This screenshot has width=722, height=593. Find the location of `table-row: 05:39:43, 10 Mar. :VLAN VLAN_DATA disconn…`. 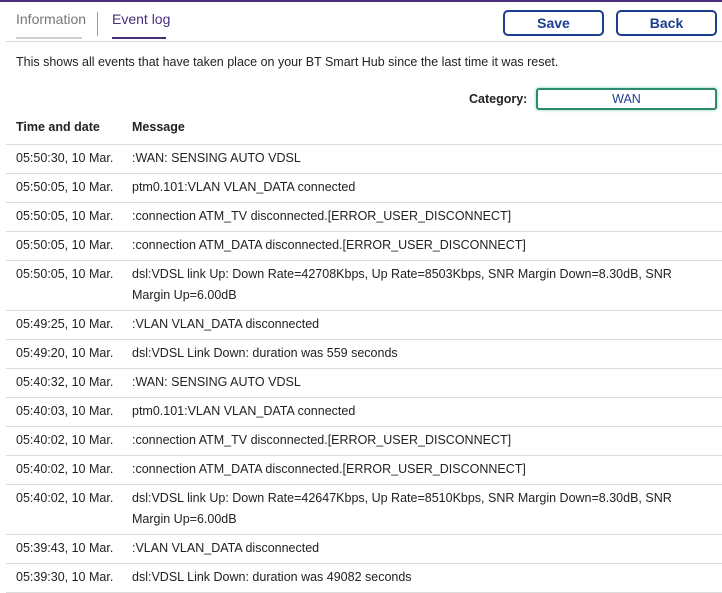

table-row: 05:39:43, 10 Mar. :VLAN VLAN_DATA disconn… is located at coordinates (364, 549).